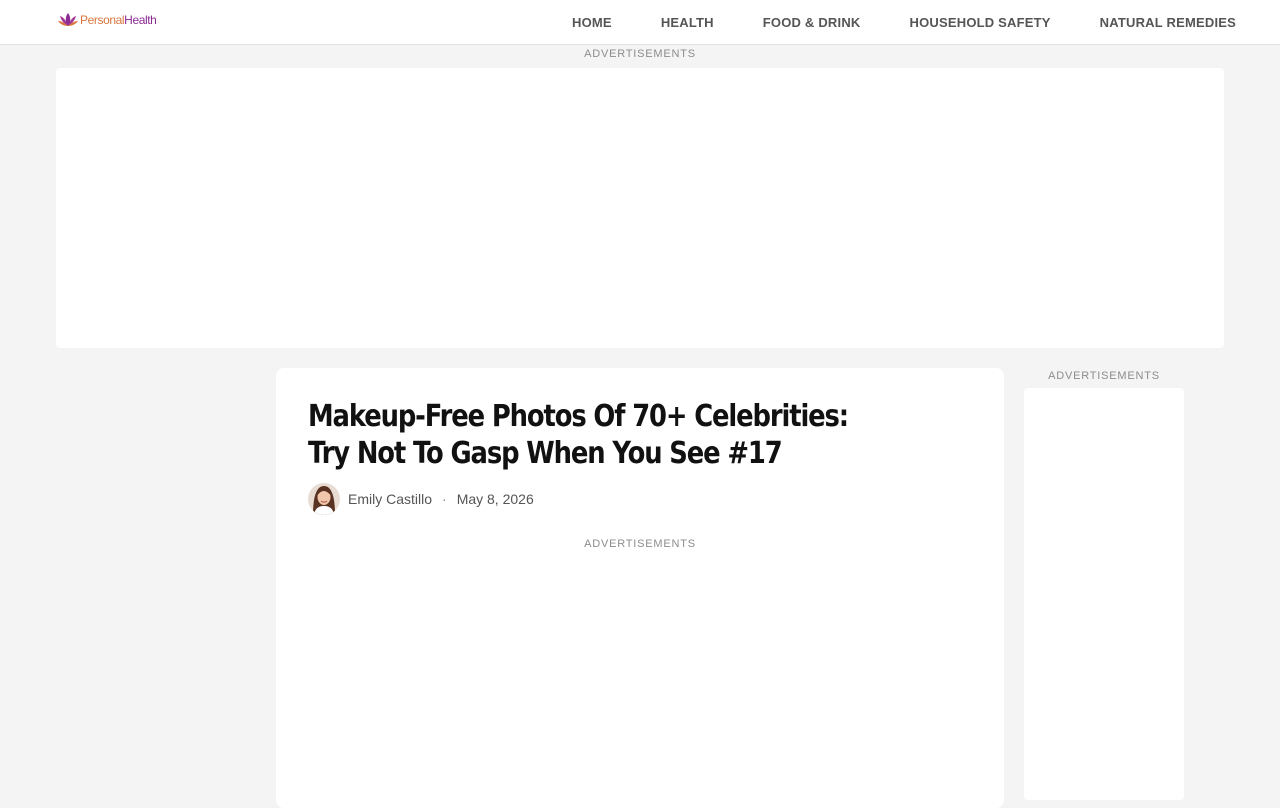 Image resolution: width=1280 pixels, height=808 pixels. I want to click on site-logo: PersonalHealth, so click(107, 20).